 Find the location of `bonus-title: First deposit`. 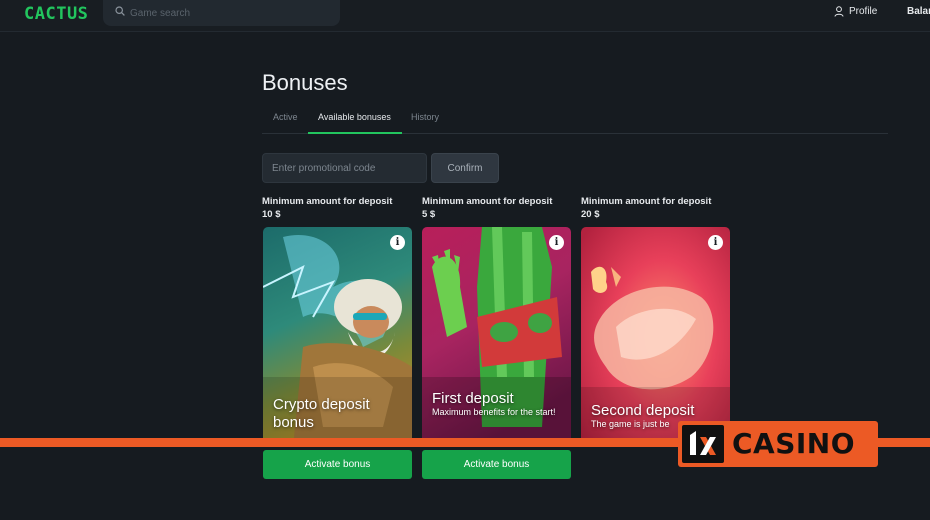

bonus-title: First deposit is located at coordinates (473, 398).